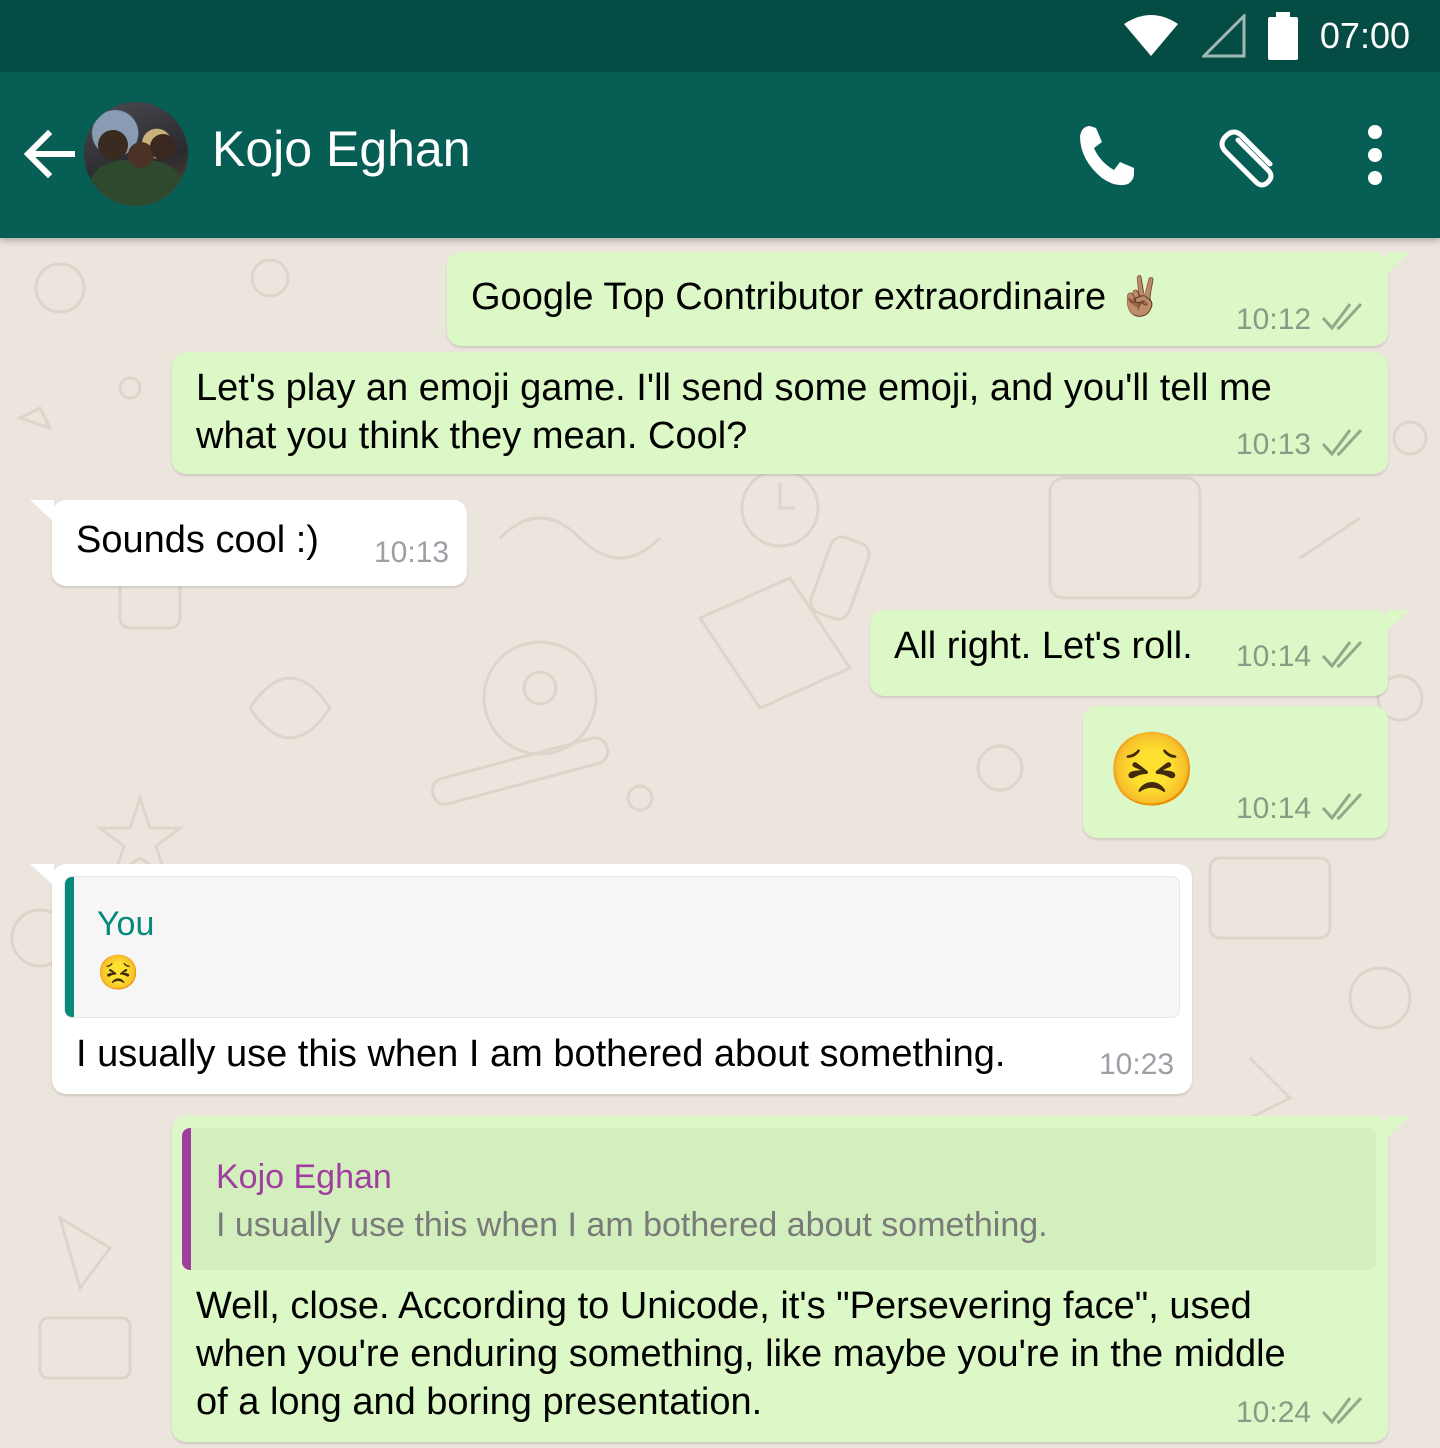  I want to click on more-options-icon, so click(1375, 155).